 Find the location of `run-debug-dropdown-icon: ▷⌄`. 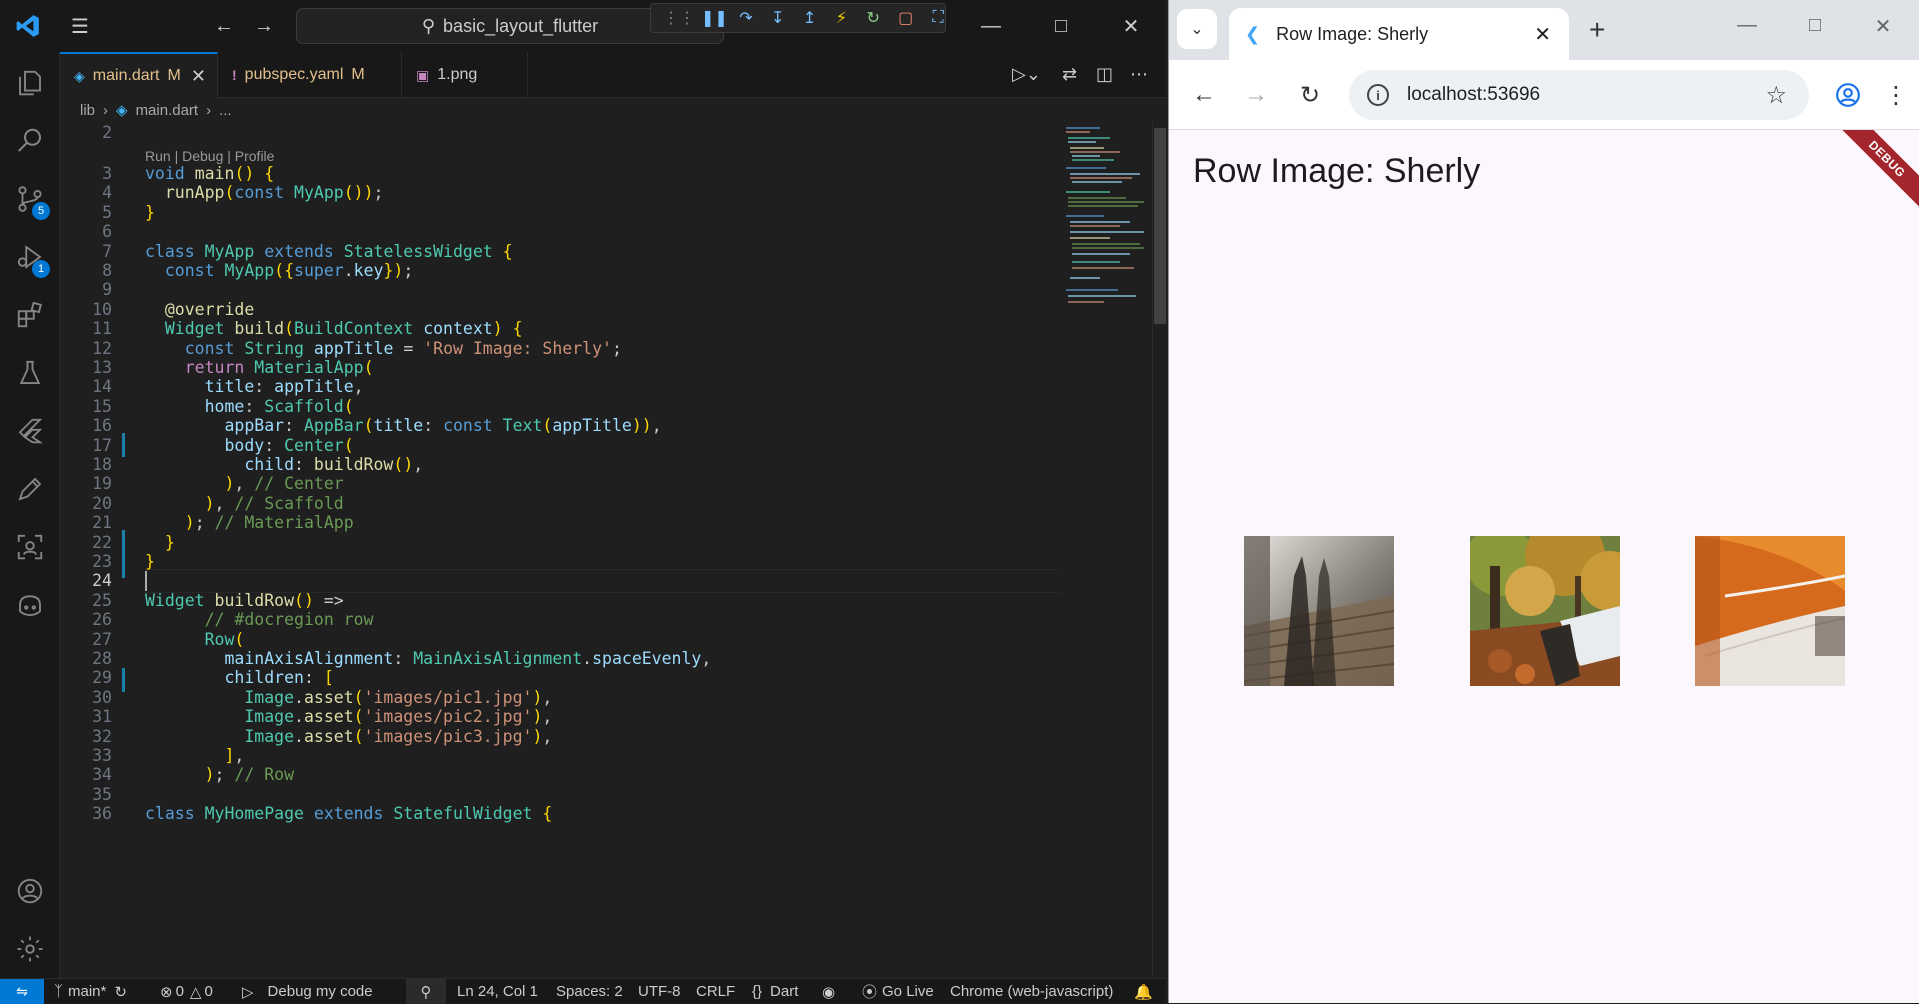

run-debug-dropdown-icon: ▷⌄ is located at coordinates (1026, 74).